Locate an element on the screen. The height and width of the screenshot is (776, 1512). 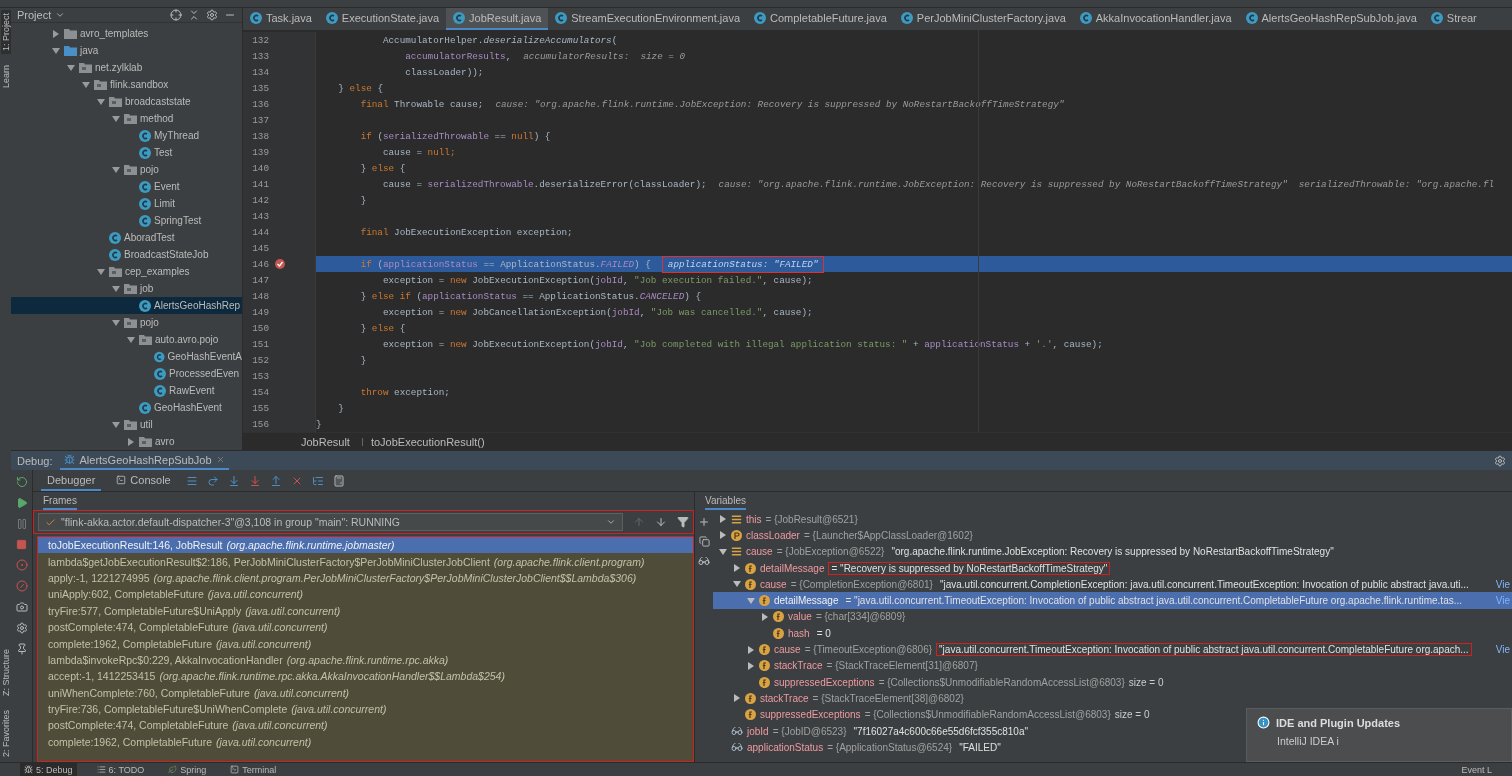
stop-icon is located at coordinates (21, 544).